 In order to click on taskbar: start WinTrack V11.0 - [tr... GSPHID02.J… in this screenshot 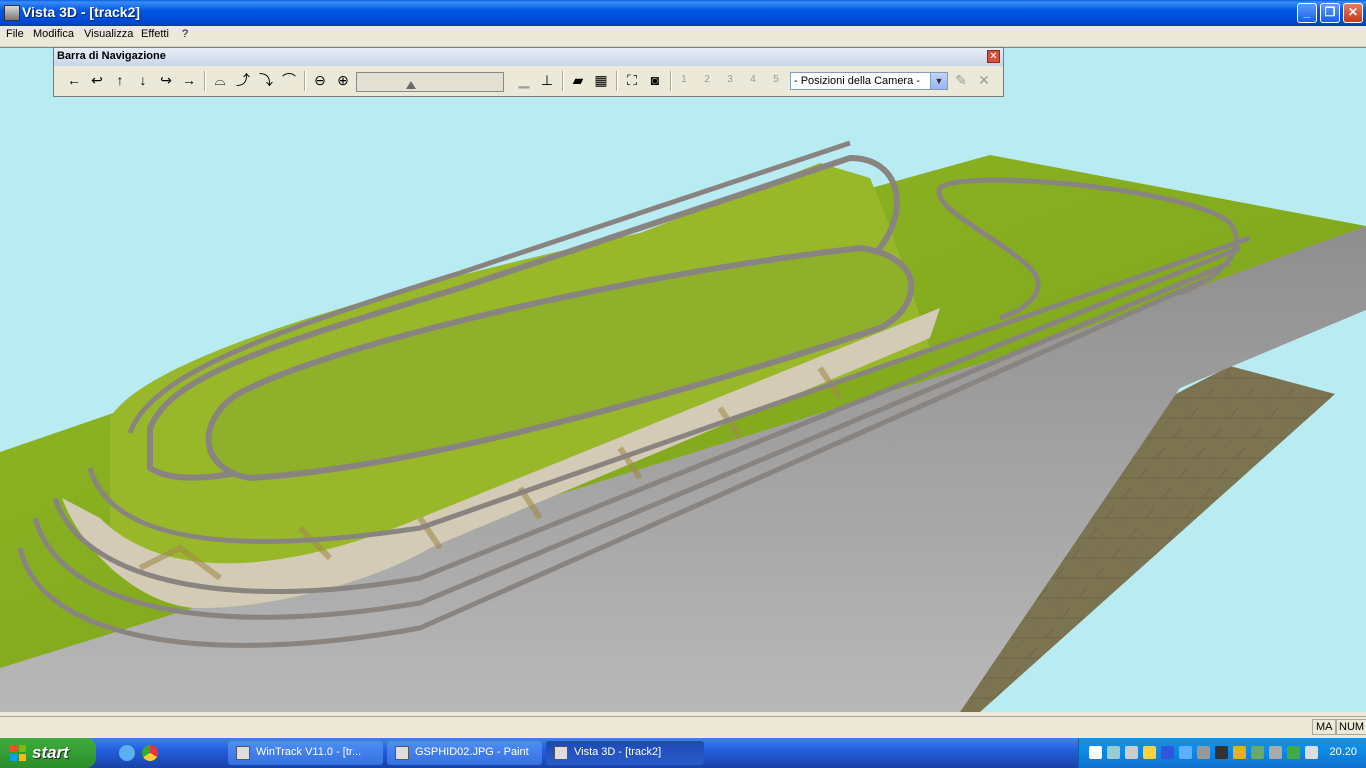, I will do `click(683, 753)`.